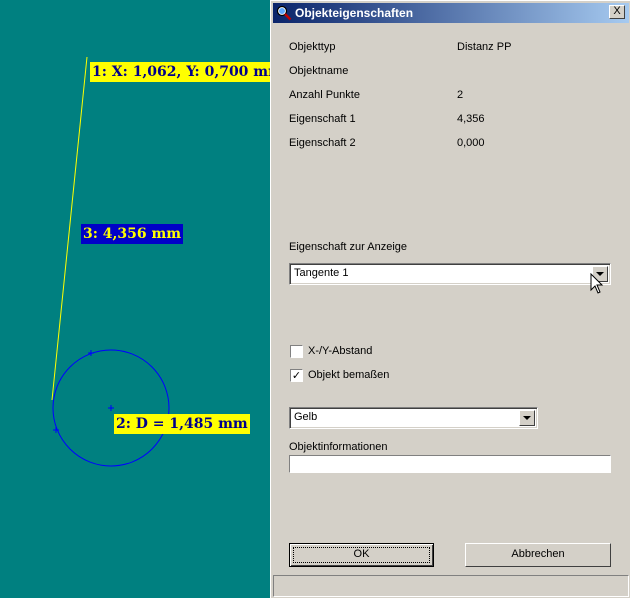 This screenshot has height=598, width=630. I want to click on property-row: Eigenschaft 1 4,356, so click(449, 121).